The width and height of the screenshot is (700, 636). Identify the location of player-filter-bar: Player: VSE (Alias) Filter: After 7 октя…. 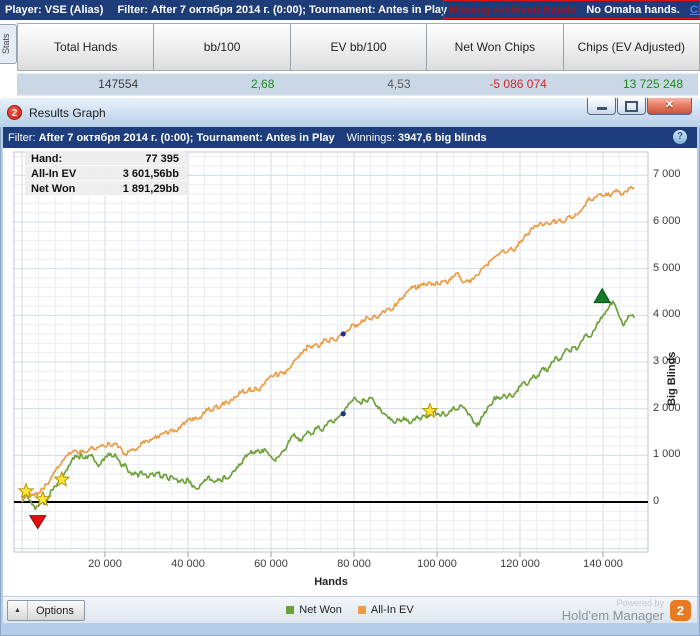
(350, 10).